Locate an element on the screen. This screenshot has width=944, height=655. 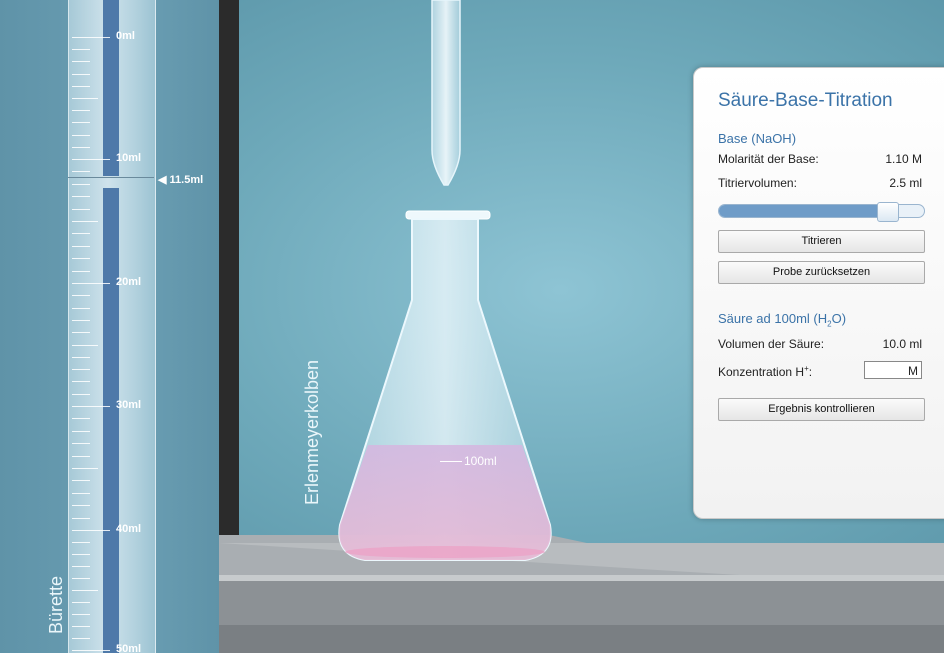
acid-section-title: Säure ad 100ml (H2O) is located at coordinates (782, 320).